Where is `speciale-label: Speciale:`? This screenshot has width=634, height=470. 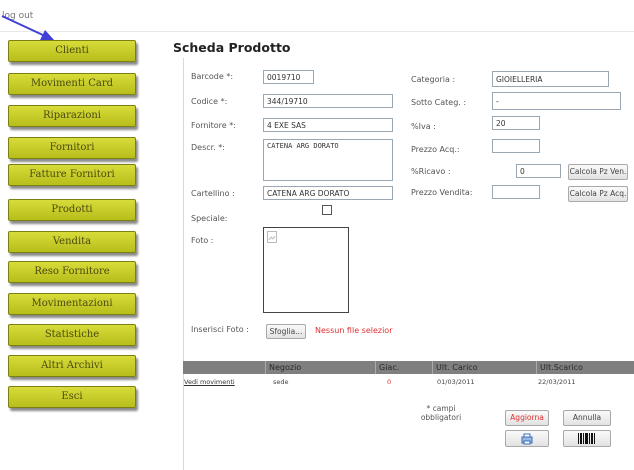 speciale-label: Speciale: is located at coordinates (209, 218).